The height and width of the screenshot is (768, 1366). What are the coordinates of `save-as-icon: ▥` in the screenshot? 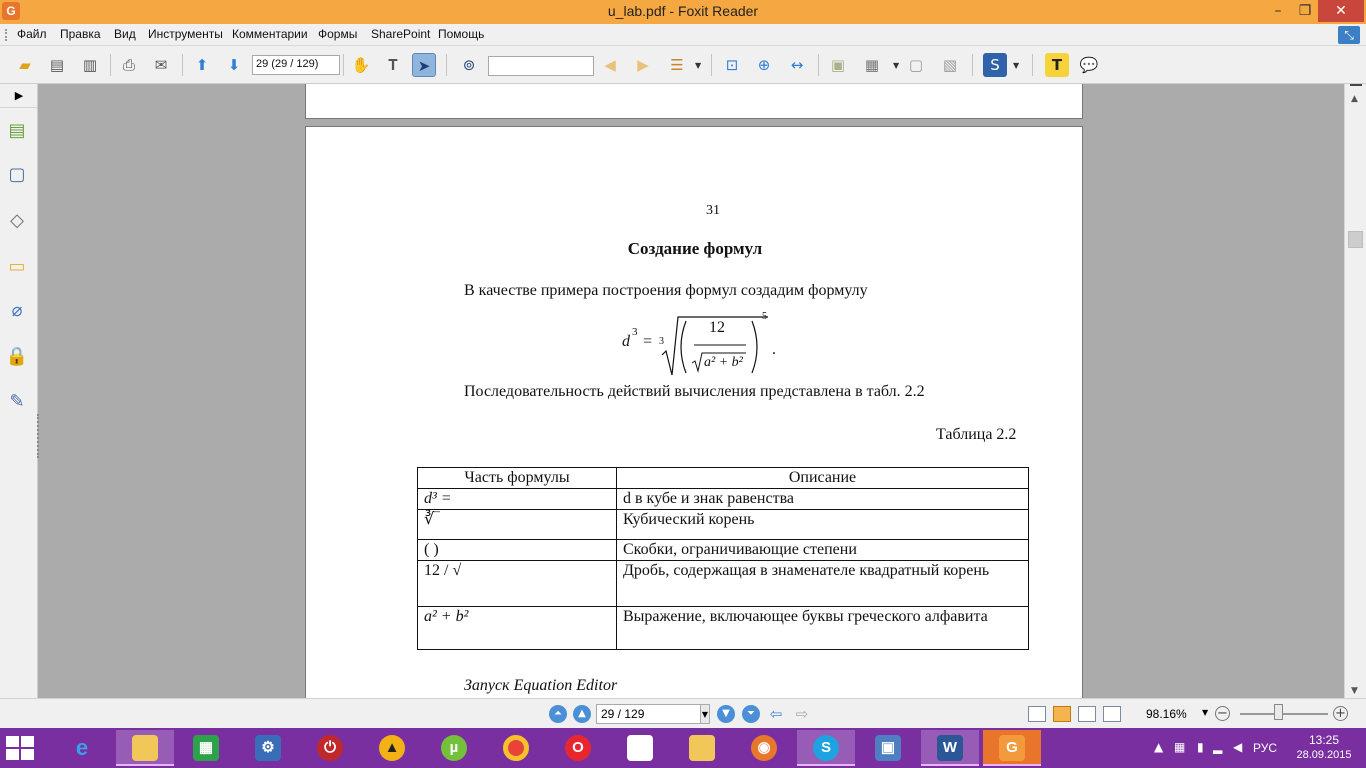 It's located at (90, 65).